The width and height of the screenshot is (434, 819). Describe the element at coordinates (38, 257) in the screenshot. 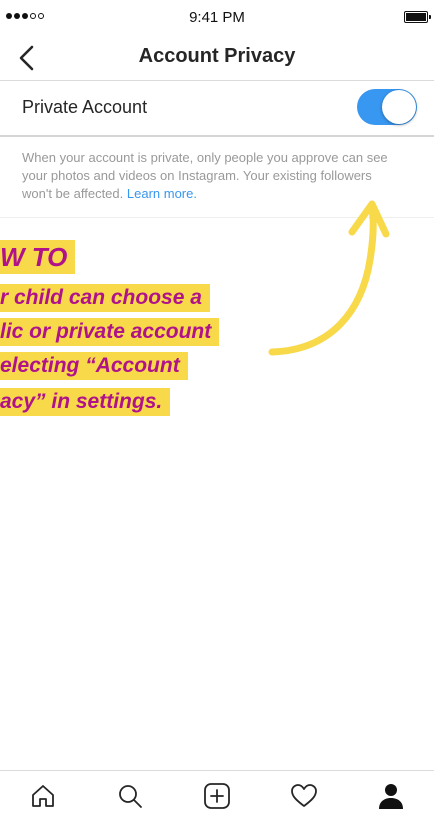

I see `annotation-line-1: W TO` at that location.